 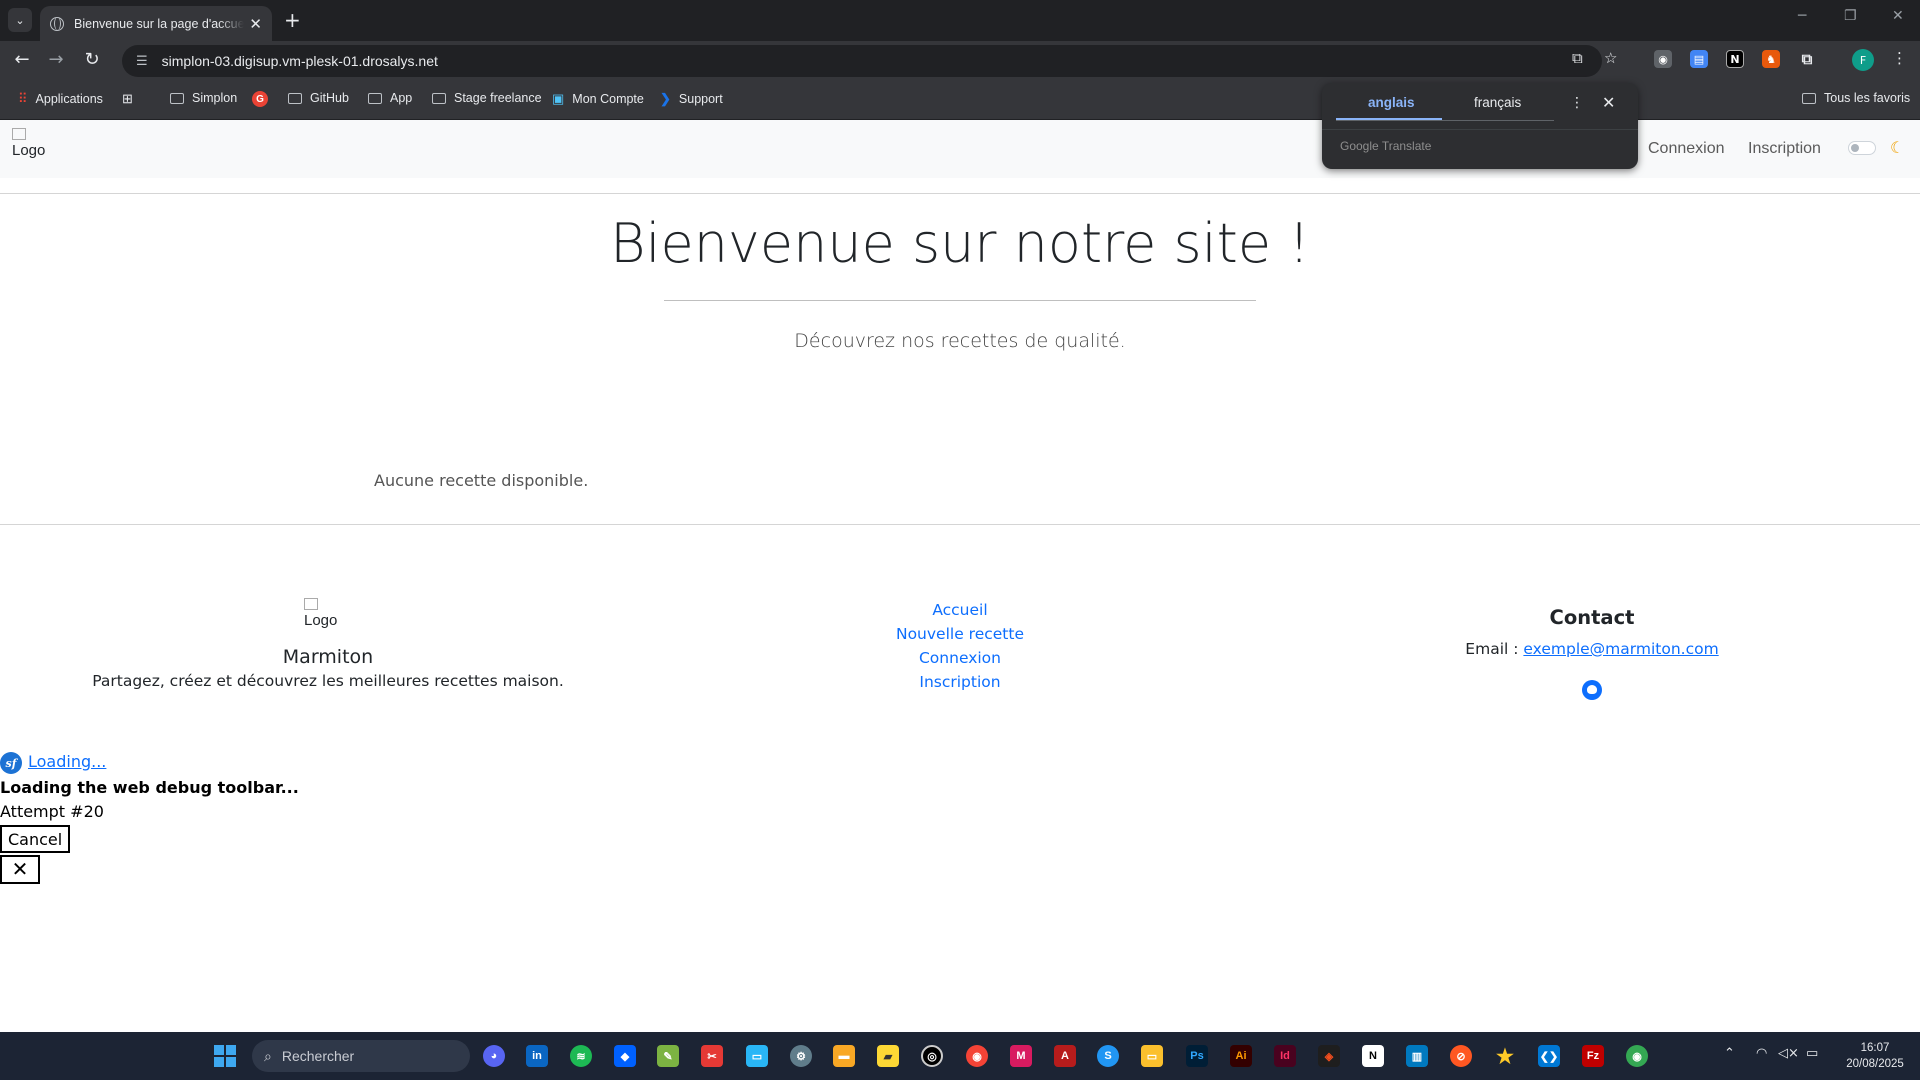 I want to click on tab-close-icon: ✕, so click(x=255, y=24).